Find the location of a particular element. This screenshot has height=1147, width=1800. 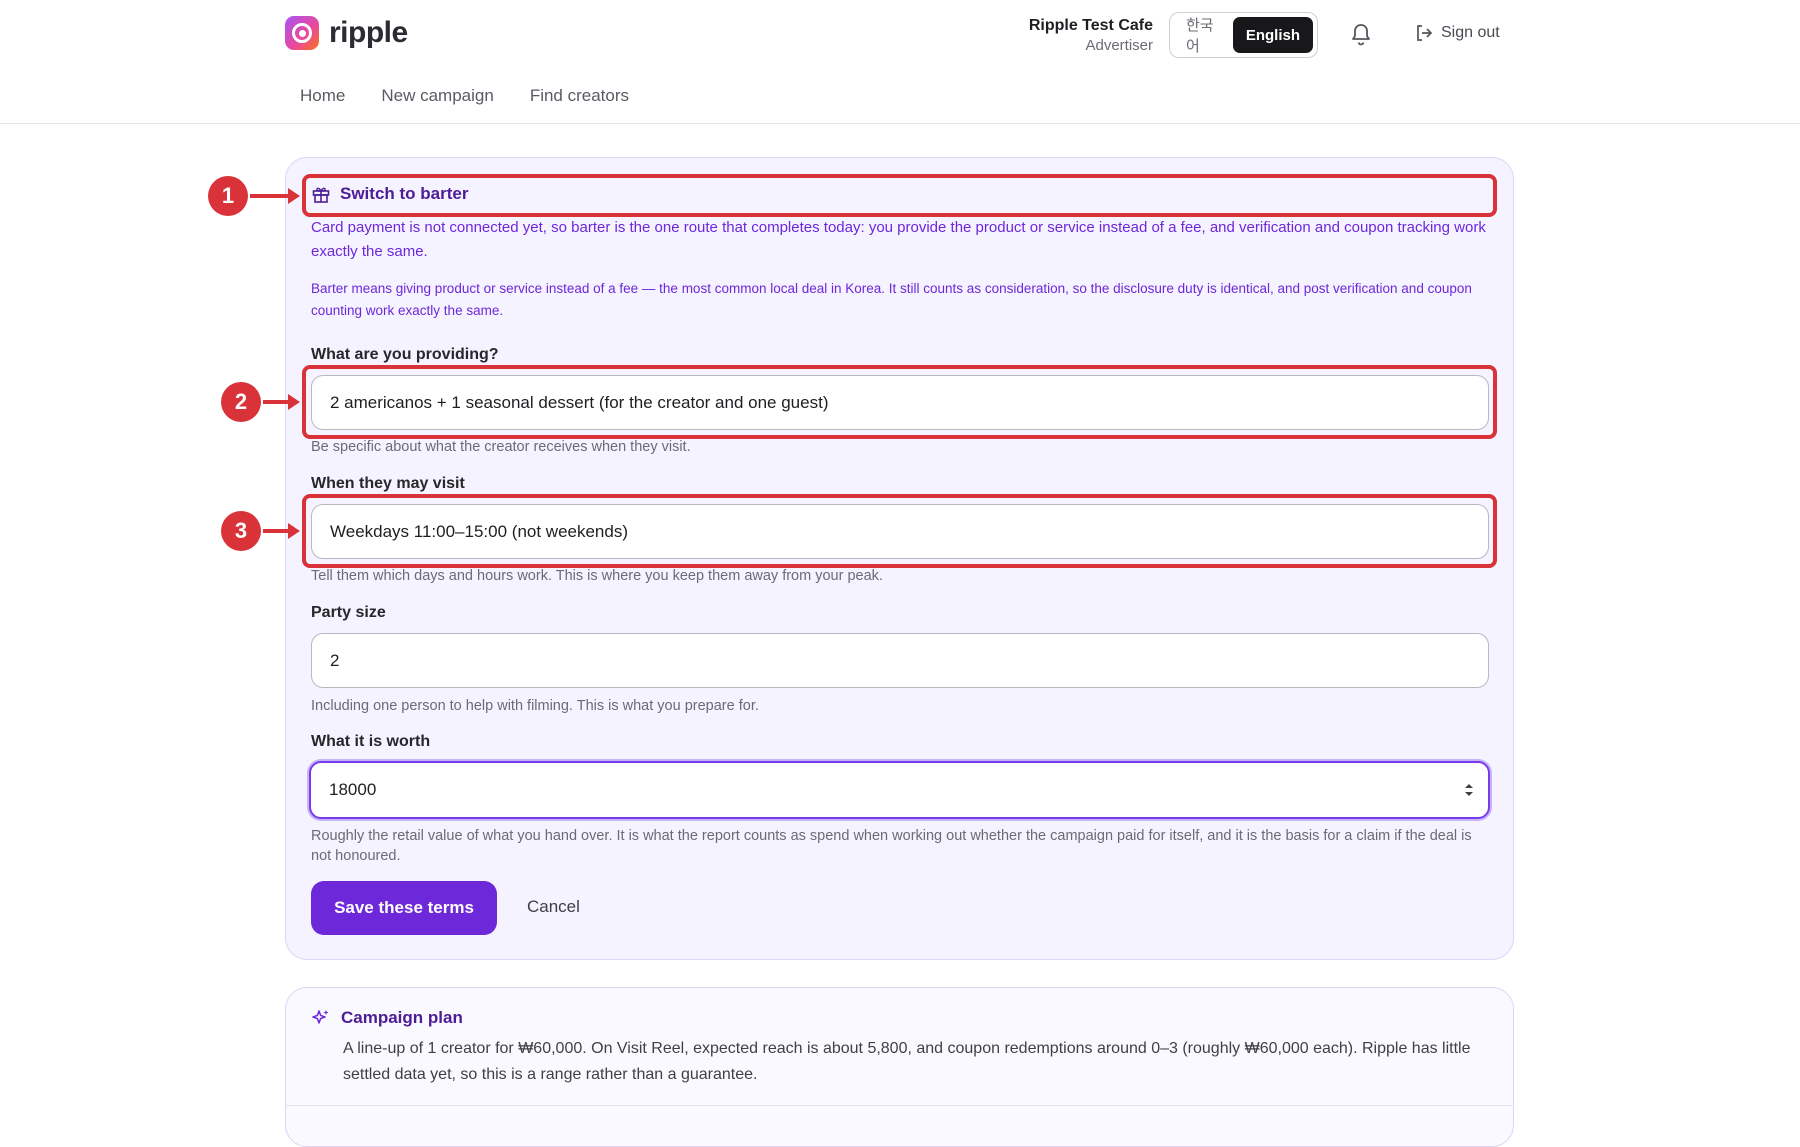

cancel-button: Cancel is located at coordinates (553, 907).